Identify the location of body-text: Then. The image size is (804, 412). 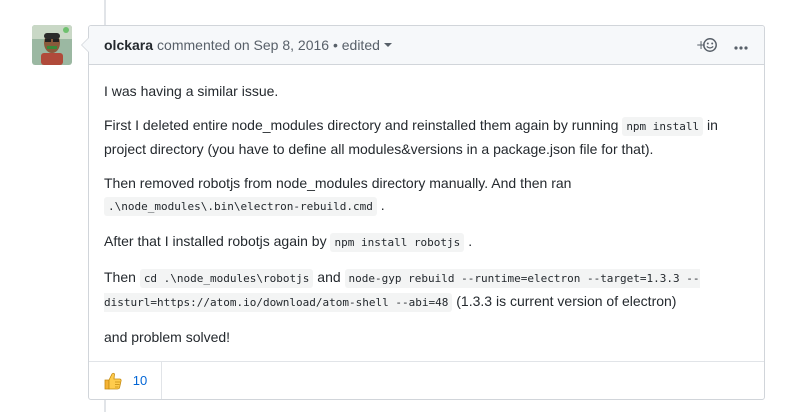
(122, 277).